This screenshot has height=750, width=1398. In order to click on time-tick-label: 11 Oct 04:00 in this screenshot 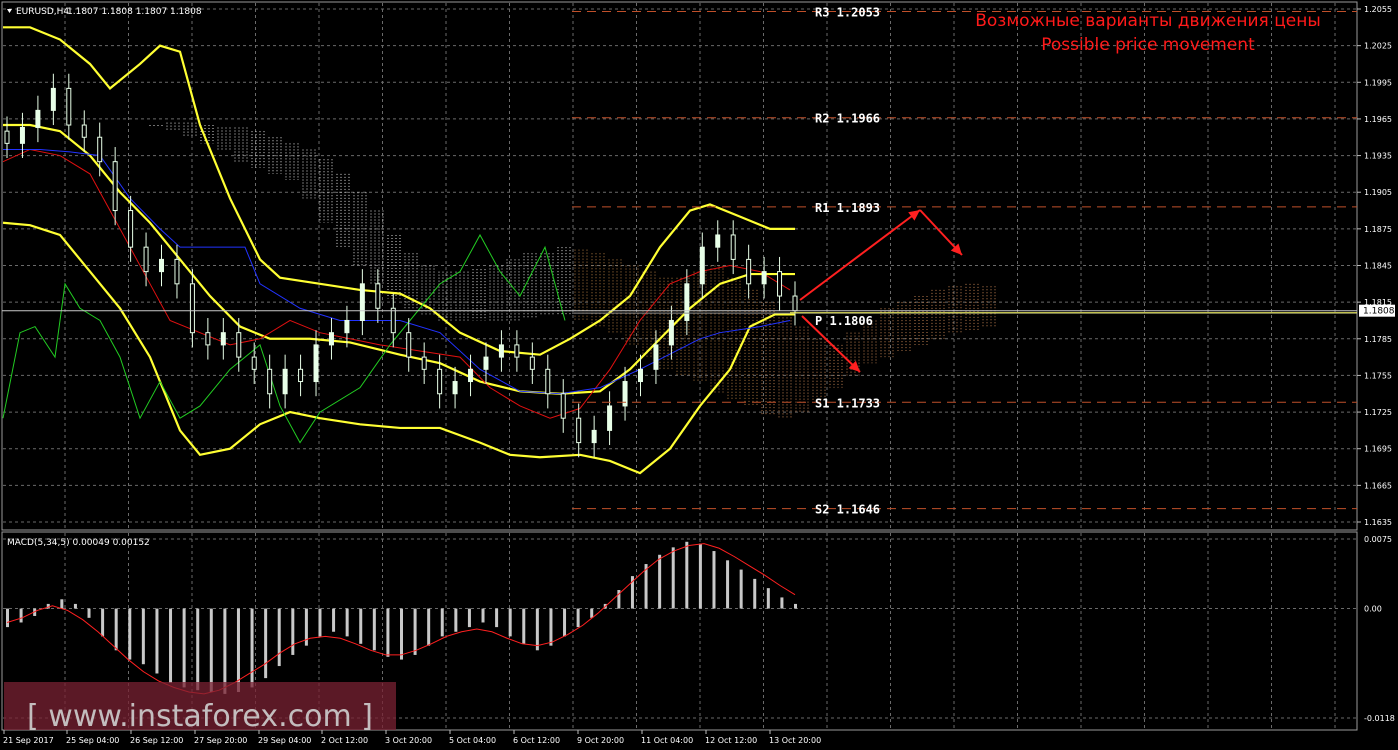, I will do `click(667, 740)`.